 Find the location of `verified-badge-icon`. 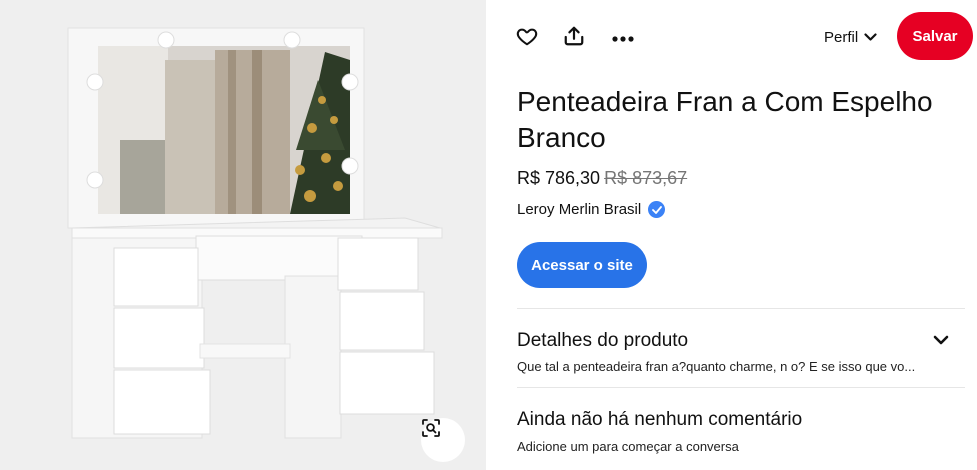

verified-badge-icon is located at coordinates (657, 209).